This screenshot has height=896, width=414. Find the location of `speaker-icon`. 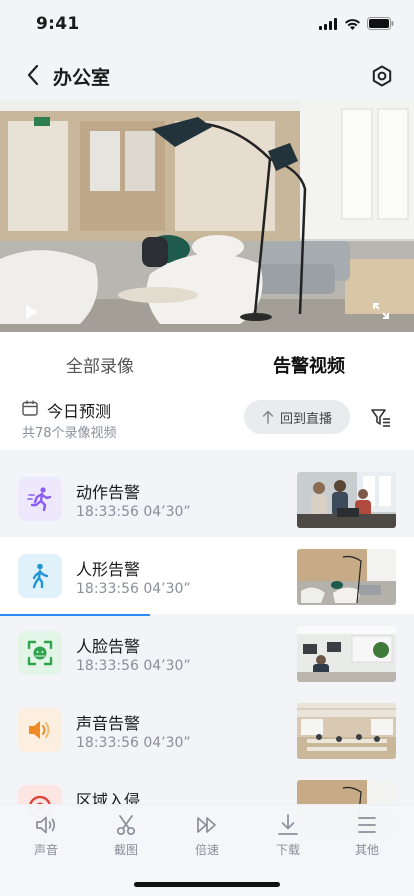

speaker-icon is located at coordinates (39, 730).